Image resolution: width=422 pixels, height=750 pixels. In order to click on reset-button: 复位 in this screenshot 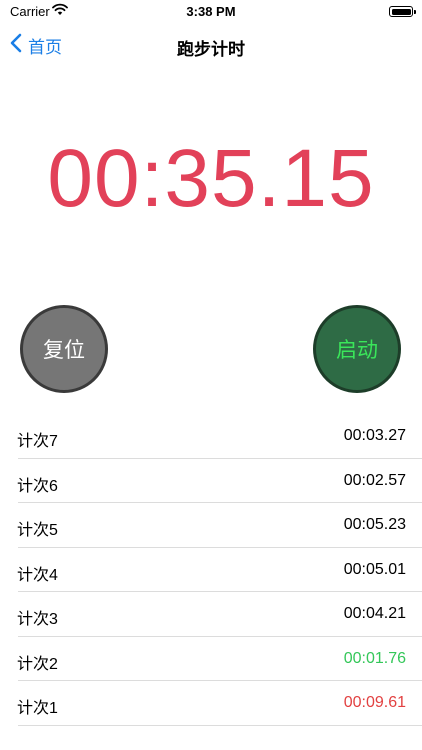, I will do `click(64, 349)`.